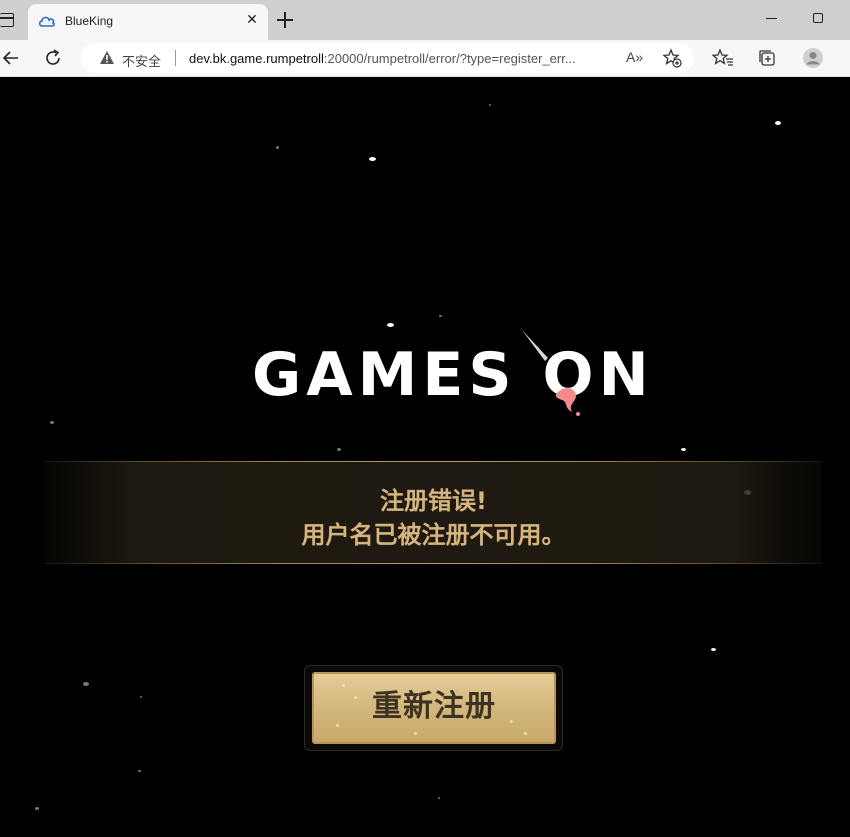 The height and width of the screenshot is (837, 850). What do you see at coordinates (813, 58) in the screenshot?
I see `profile-avatar-icon` at bounding box center [813, 58].